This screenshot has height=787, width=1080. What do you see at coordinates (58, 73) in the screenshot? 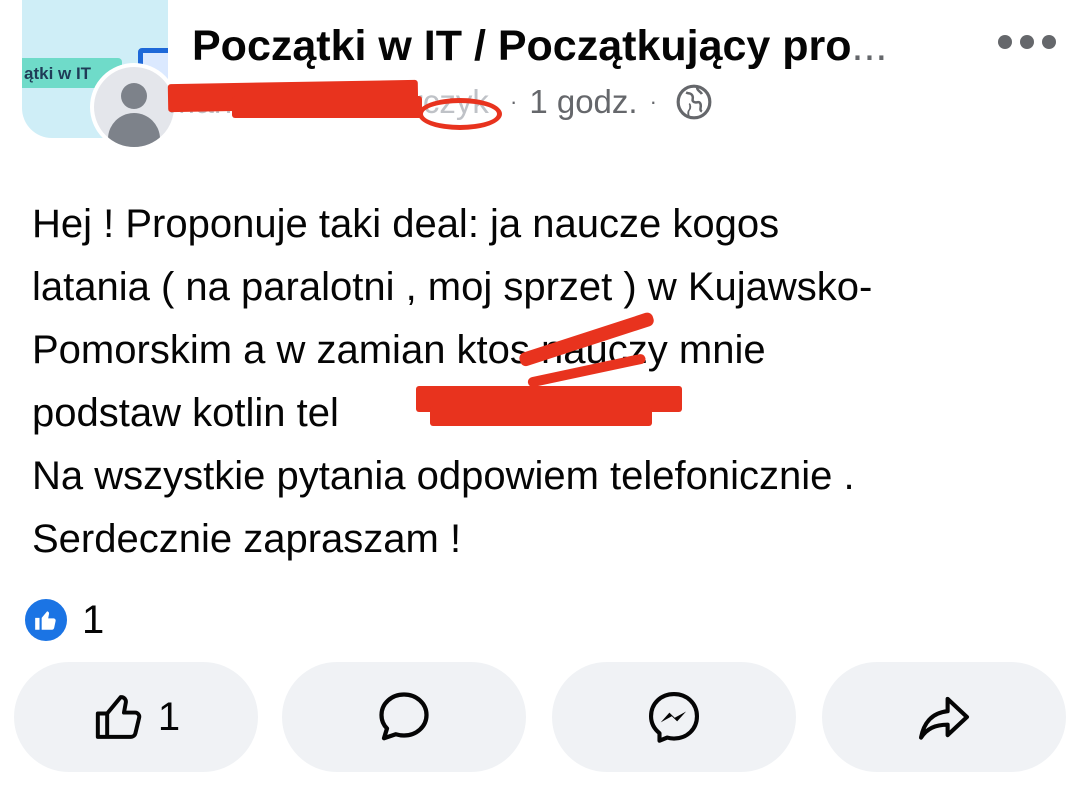
I see `group-thumbnail-text: ątki w IT` at bounding box center [58, 73].